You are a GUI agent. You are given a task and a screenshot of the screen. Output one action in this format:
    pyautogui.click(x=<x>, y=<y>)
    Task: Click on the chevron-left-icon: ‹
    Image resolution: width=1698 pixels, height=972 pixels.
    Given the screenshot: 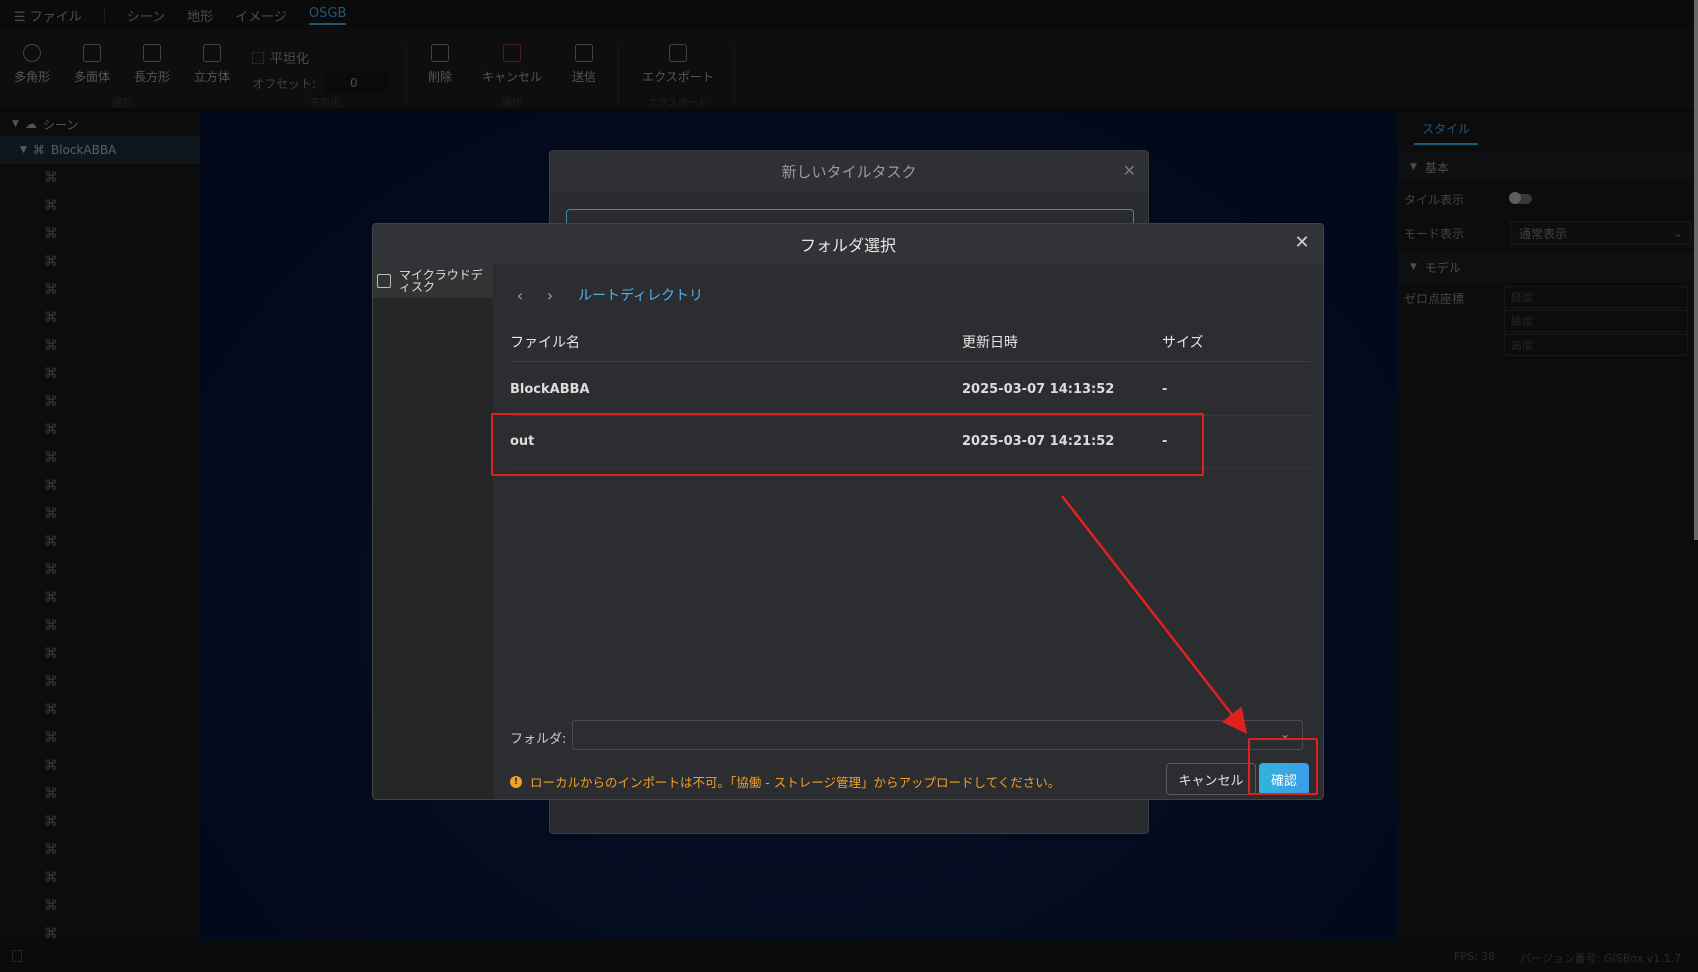 What is the action you would take?
    pyautogui.click(x=520, y=296)
    